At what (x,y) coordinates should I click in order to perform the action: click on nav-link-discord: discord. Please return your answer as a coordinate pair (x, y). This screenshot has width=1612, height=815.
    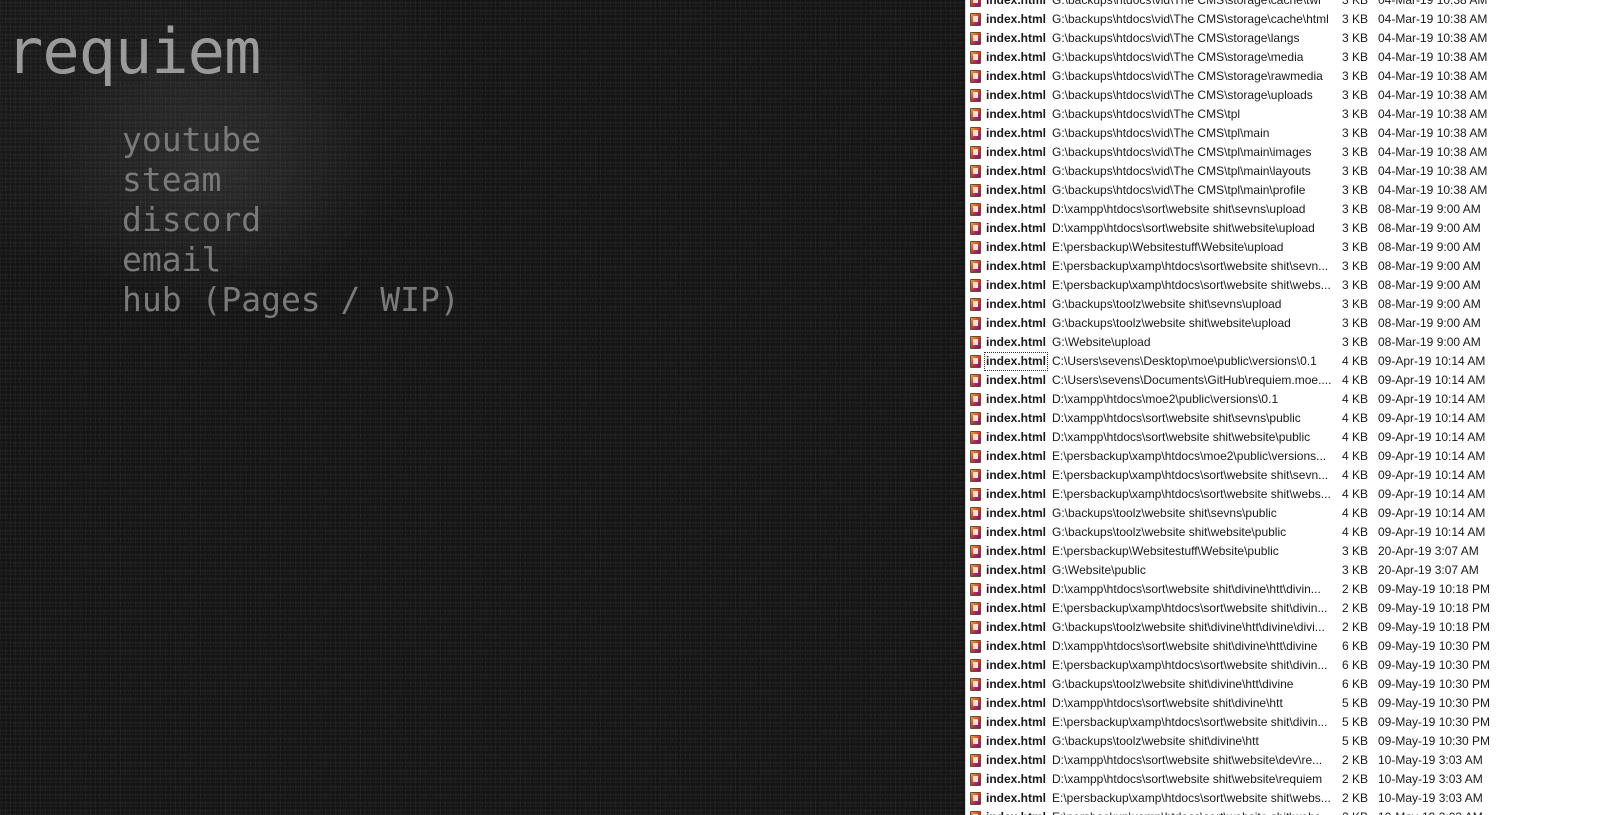
    Looking at the image, I should click on (291, 220).